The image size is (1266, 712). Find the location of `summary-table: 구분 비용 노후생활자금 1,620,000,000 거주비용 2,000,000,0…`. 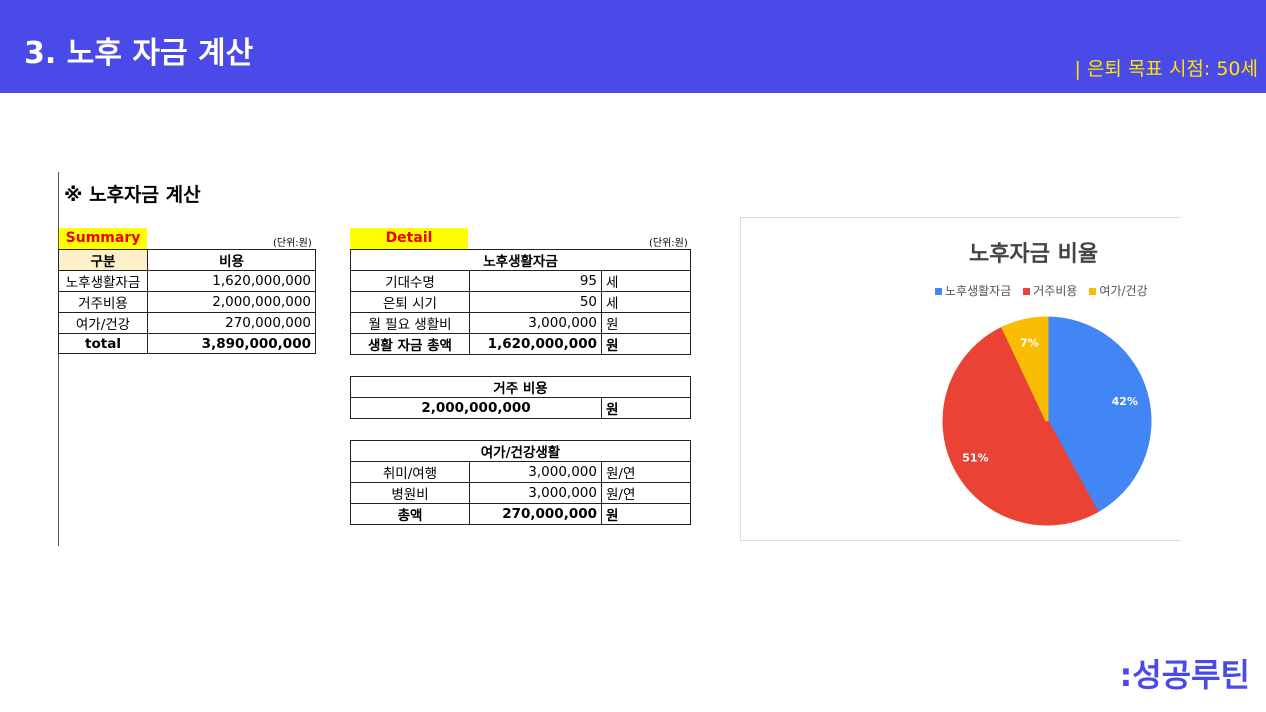

summary-table: 구분 비용 노후생활자금 1,620,000,000 거주비용 2,000,000,0… is located at coordinates (187, 301).